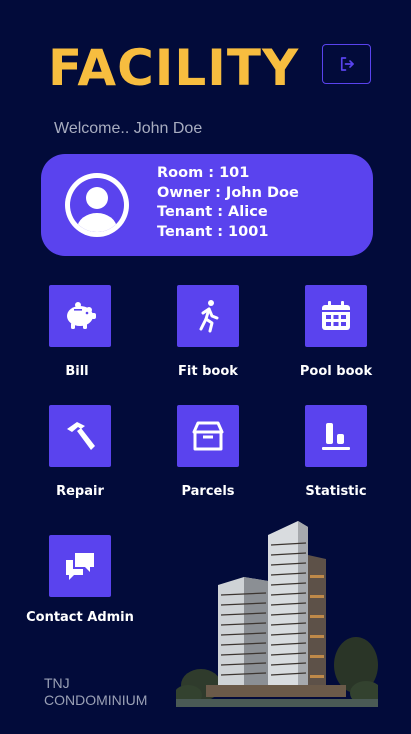 The image size is (411, 734). What do you see at coordinates (97, 205) in the screenshot?
I see `user-avatar-icon` at bounding box center [97, 205].